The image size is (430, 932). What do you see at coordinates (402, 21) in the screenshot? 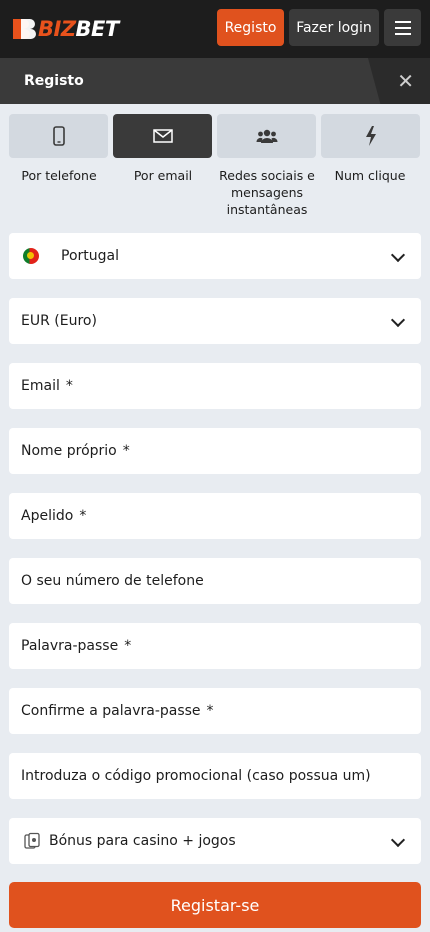
I see `hamburger-icon` at bounding box center [402, 21].